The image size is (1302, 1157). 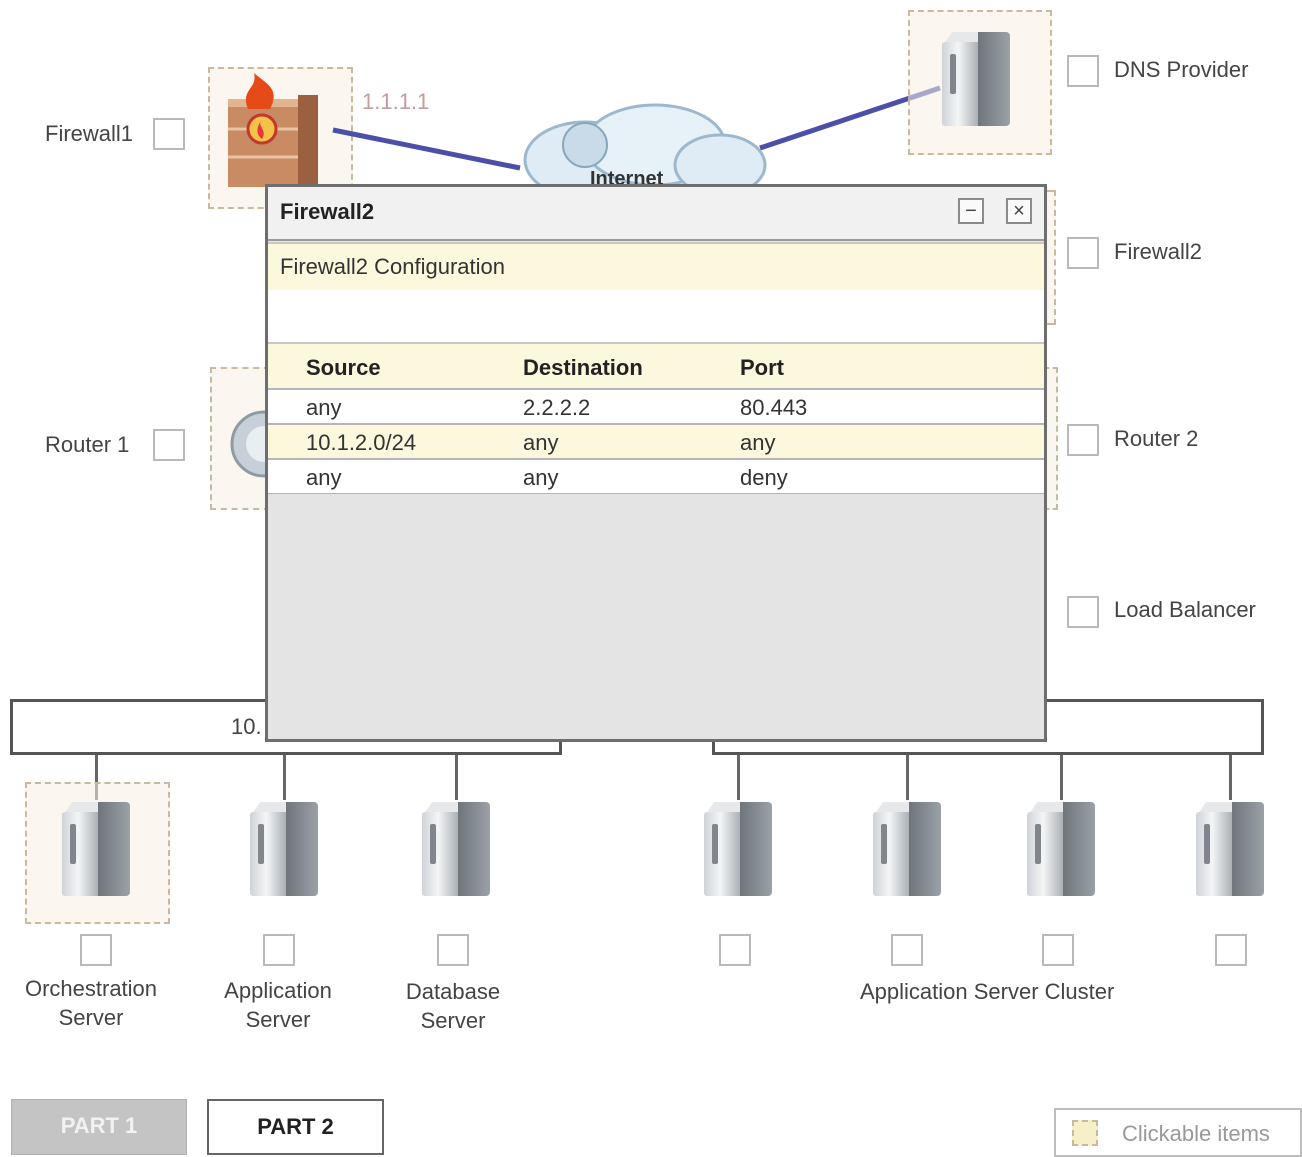 I want to click on router2-checkbox, so click(x=1083, y=440).